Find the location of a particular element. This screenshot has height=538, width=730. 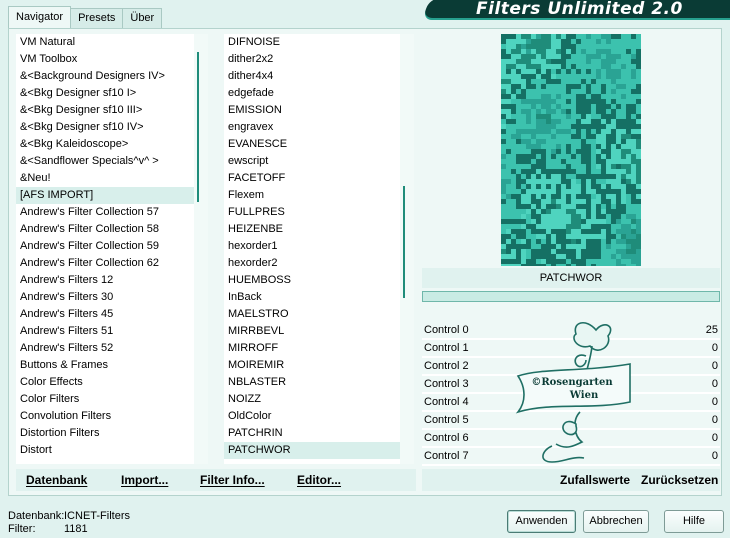

control-row: Control 4 0 is located at coordinates (571, 403).